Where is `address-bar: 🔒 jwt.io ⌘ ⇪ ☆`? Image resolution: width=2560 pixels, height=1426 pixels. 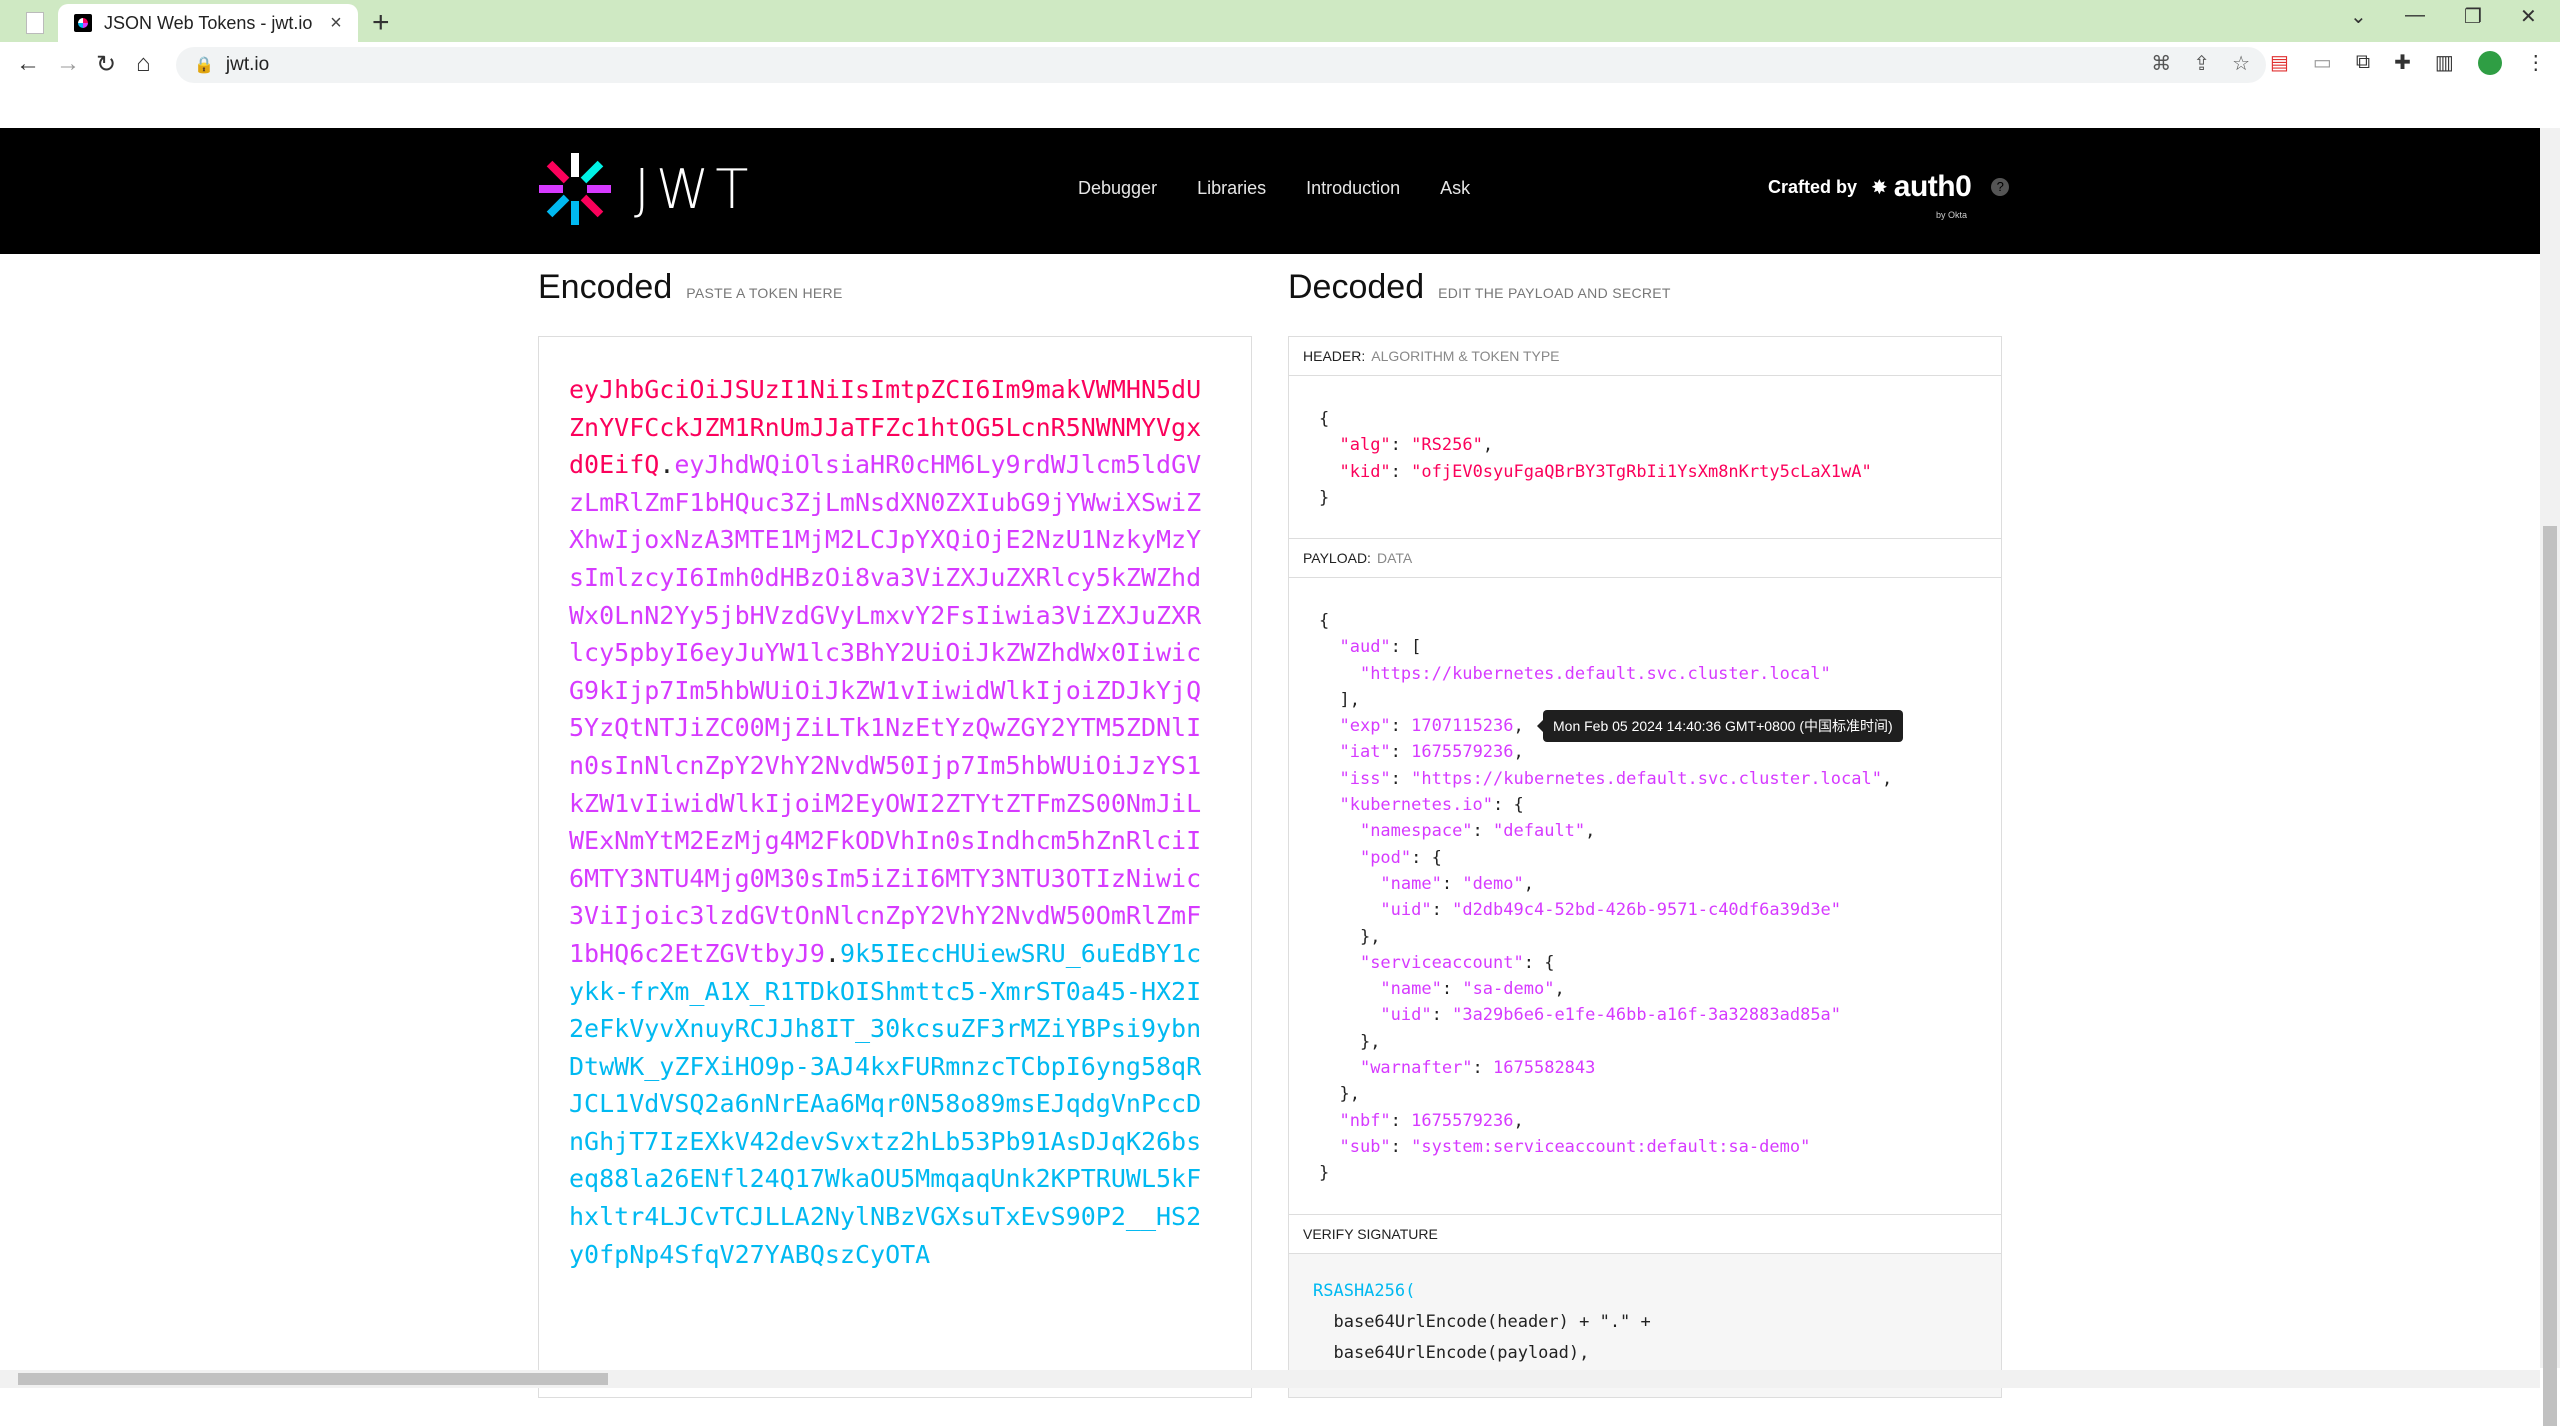 address-bar: 🔒 jwt.io ⌘ ⇪ ☆ is located at coordinates (1221, 65).